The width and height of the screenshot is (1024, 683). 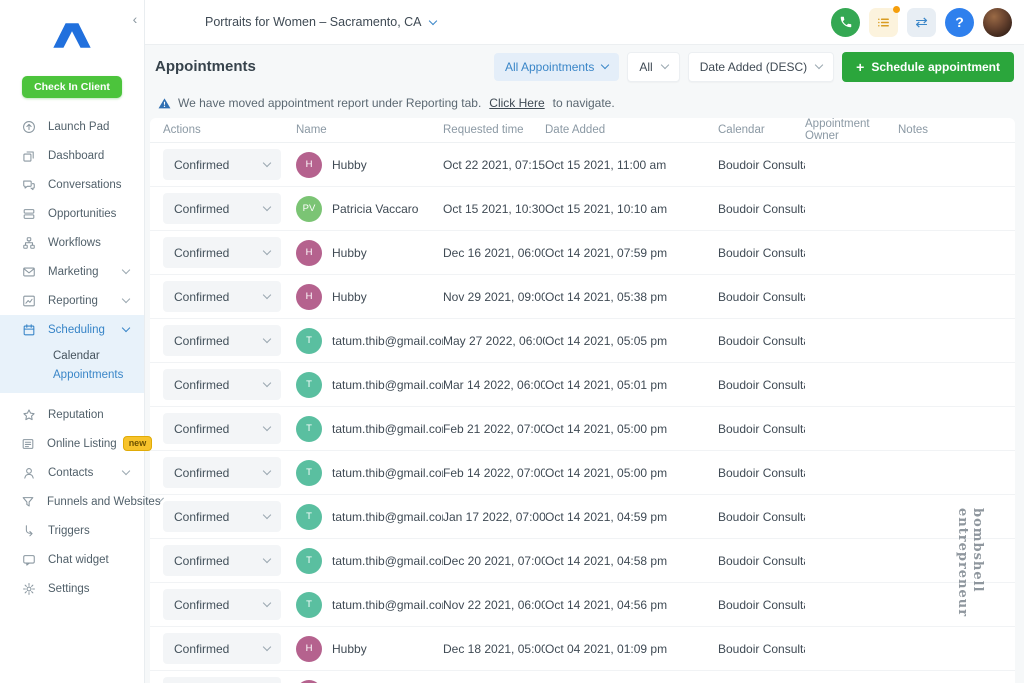 I want to click on location-switcher: Portraits for Women – Sacramento, CA, so click(x=321, y=22).